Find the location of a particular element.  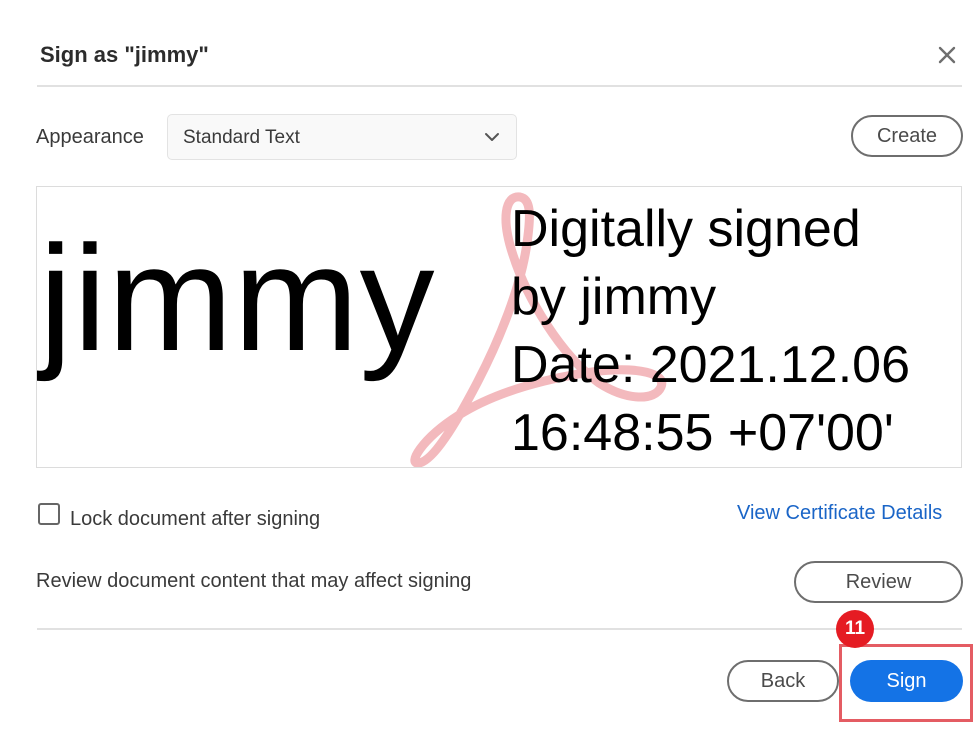

step-number-badge: 11 is located at coordinates (855, 629).